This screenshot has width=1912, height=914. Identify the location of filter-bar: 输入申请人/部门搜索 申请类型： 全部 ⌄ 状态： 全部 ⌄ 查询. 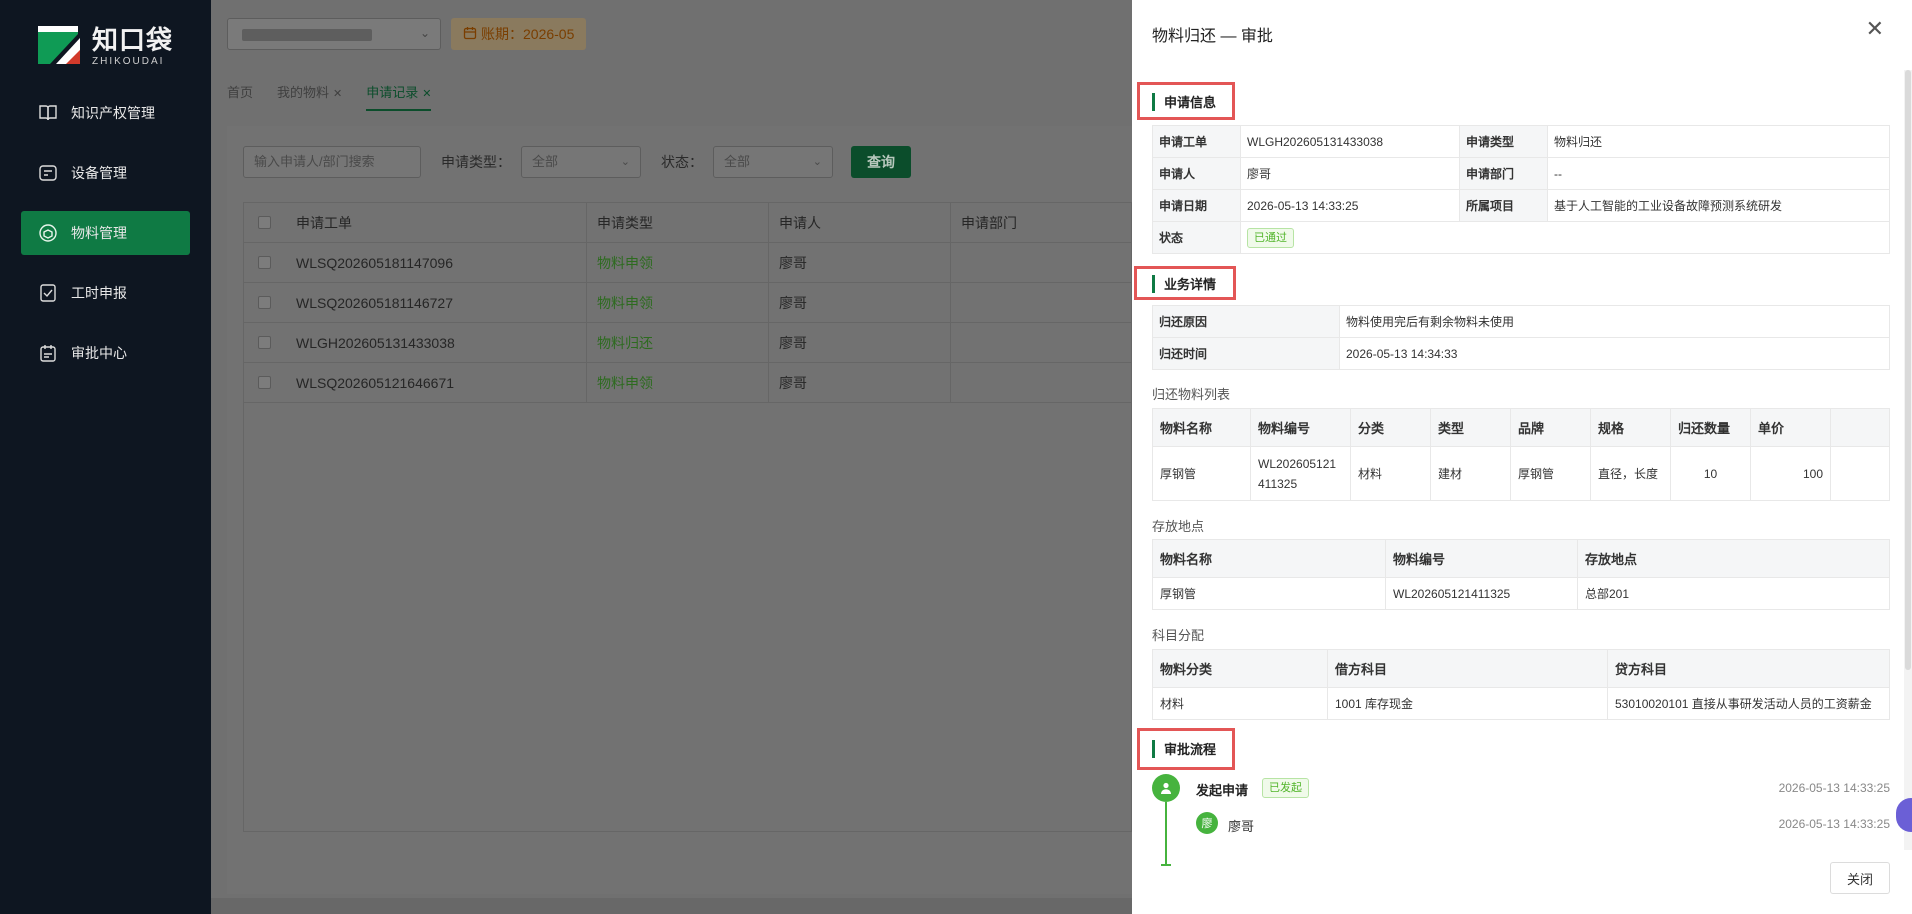
(577, 162).